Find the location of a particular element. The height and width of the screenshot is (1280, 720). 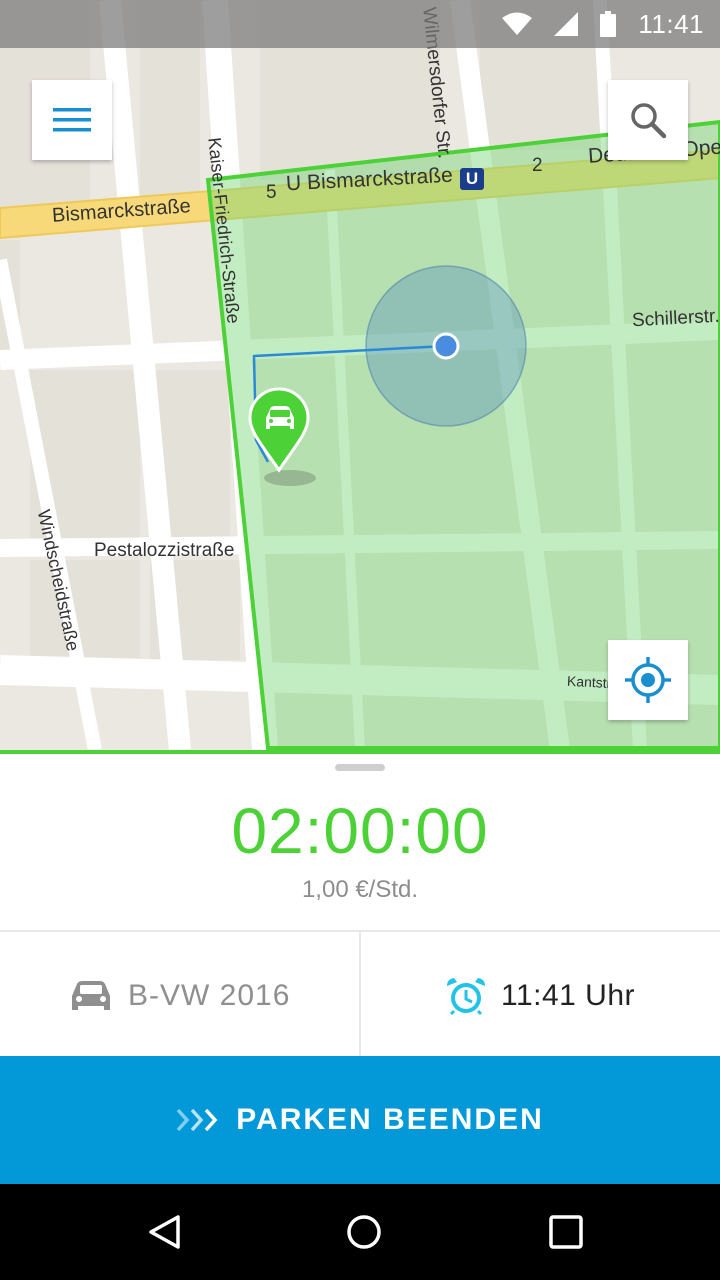

status-time: 11:41 is located at coordinates (671, 23).